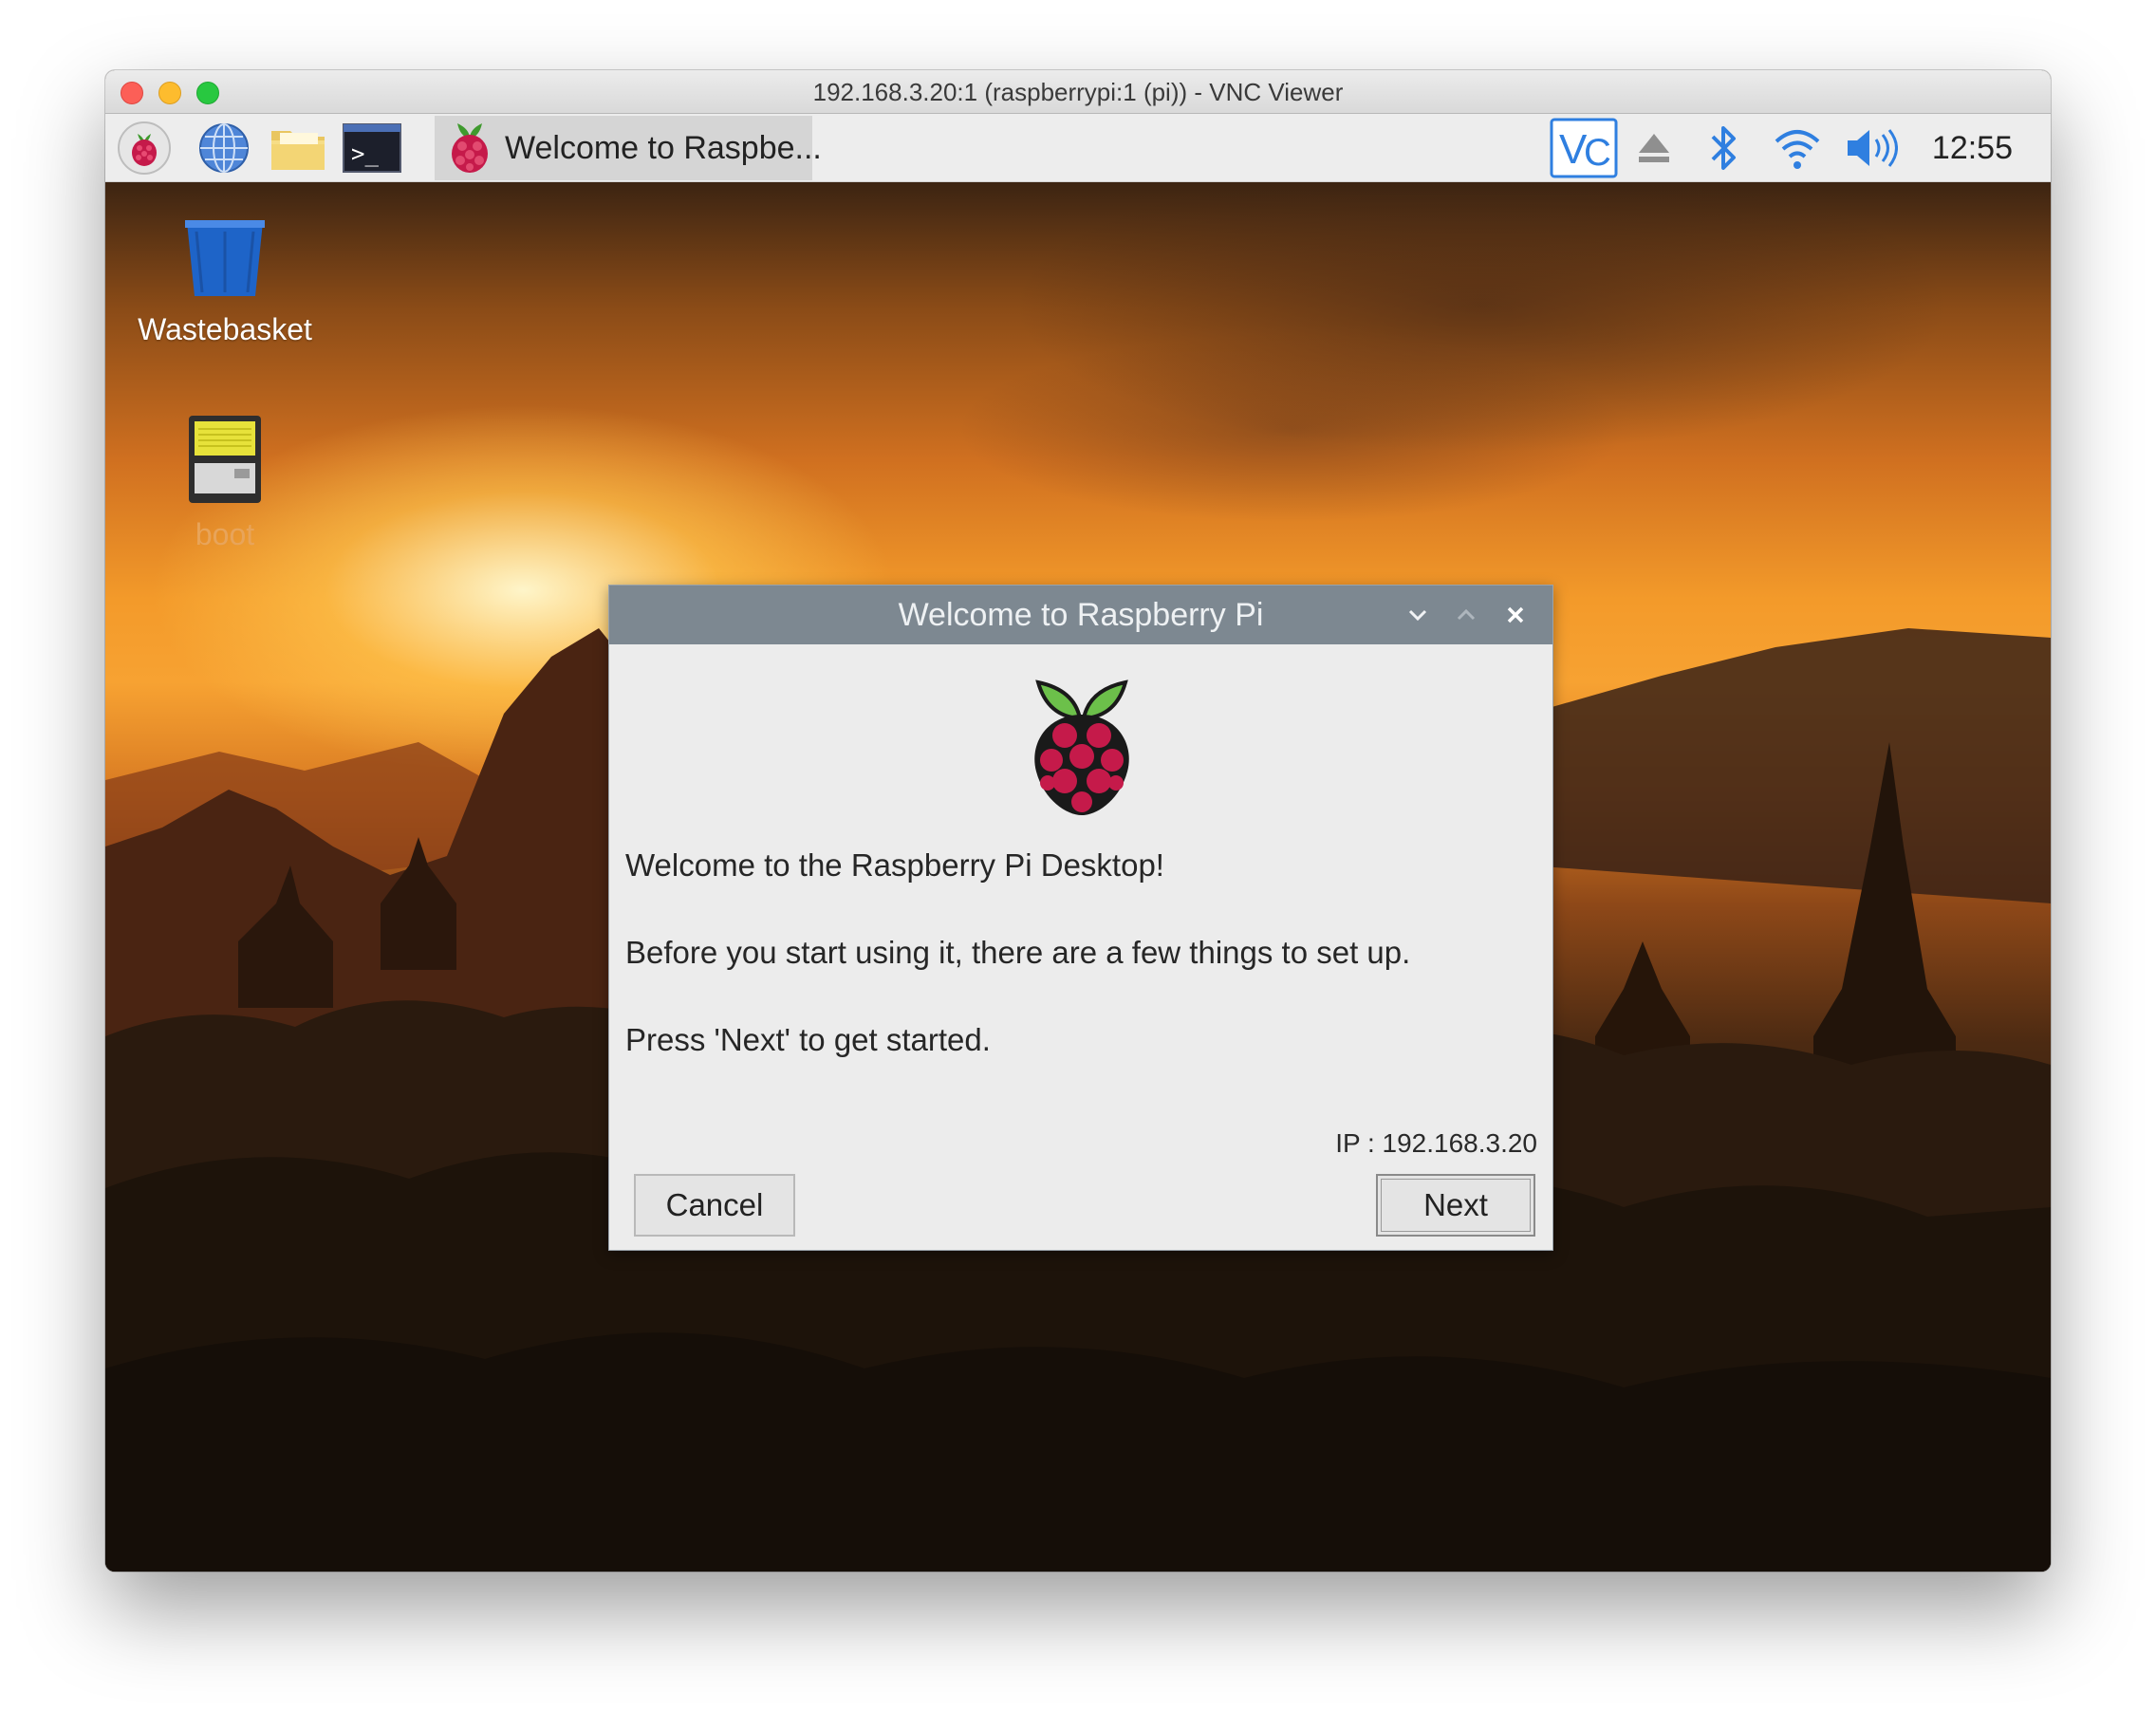 The image size is (2156, 1712). Describe the element at coordinates (1078, 148) in the screenshot. I see `raspberry-taskbar: >_ Welcome to Raspbe... V C 12:55` at that location.